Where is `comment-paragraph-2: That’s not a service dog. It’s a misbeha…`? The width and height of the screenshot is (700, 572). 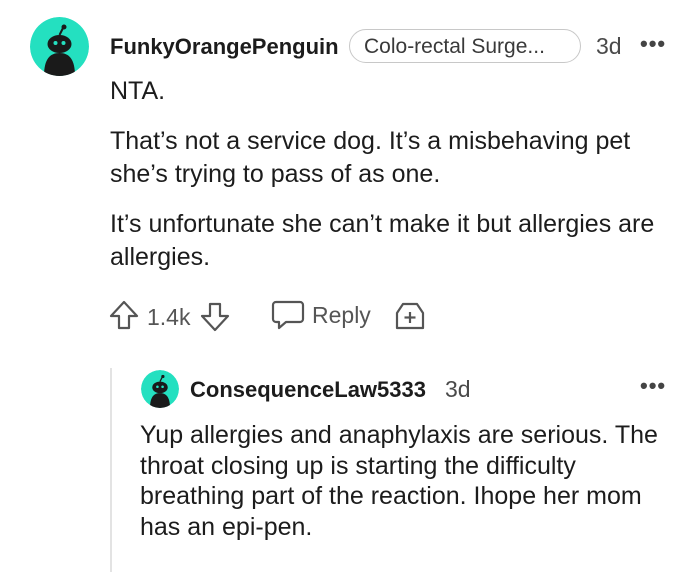
comment-paragraph-2: That’s not a service dog. It’s a misbeha… is located at coordinates (370, 157).